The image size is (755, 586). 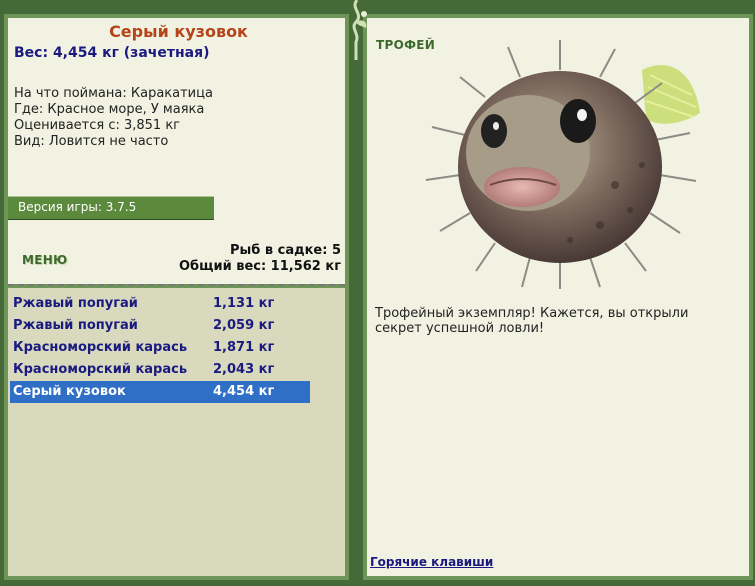 I want to click on fish-value: Оценивается с: 3,851 кг, so click(x=97, y=125).